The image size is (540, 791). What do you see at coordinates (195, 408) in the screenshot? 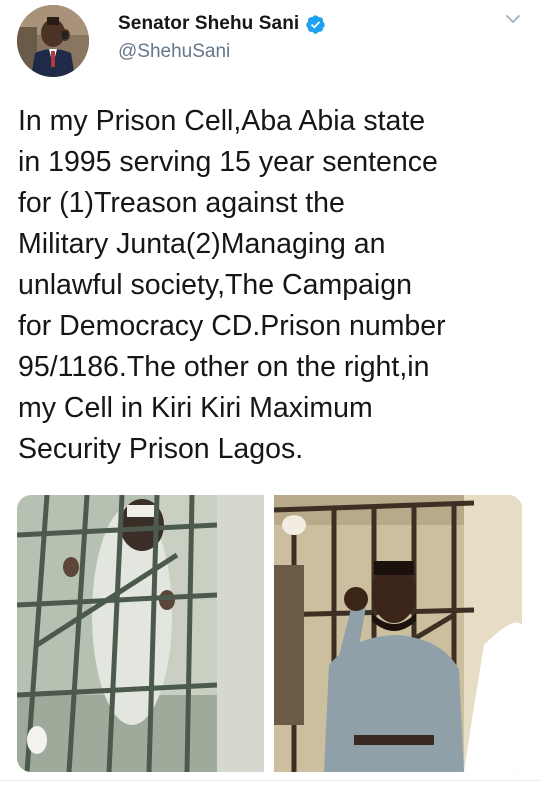
I see `tweet-text-line: my Cell in Kiri Kiri Maximum` at bounding box center [195, 408].